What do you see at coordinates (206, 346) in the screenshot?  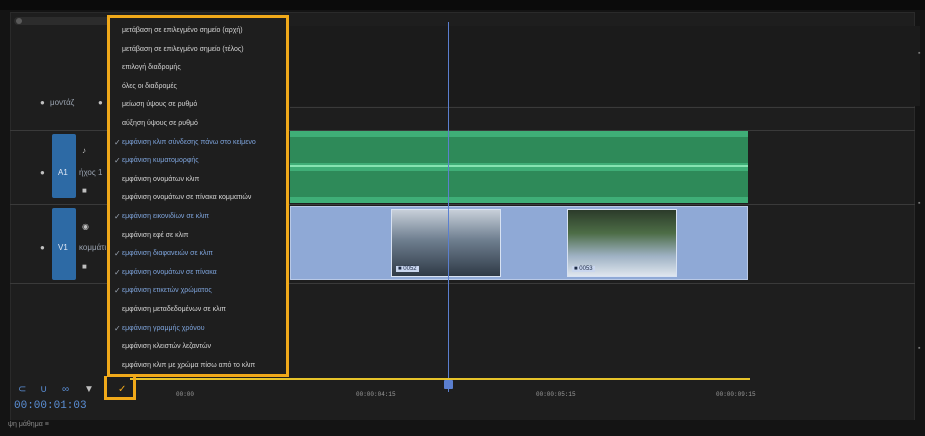 I see `menu-item: εμφάνιση κλειστών λεζαντών` at bounding box center [206, 346].